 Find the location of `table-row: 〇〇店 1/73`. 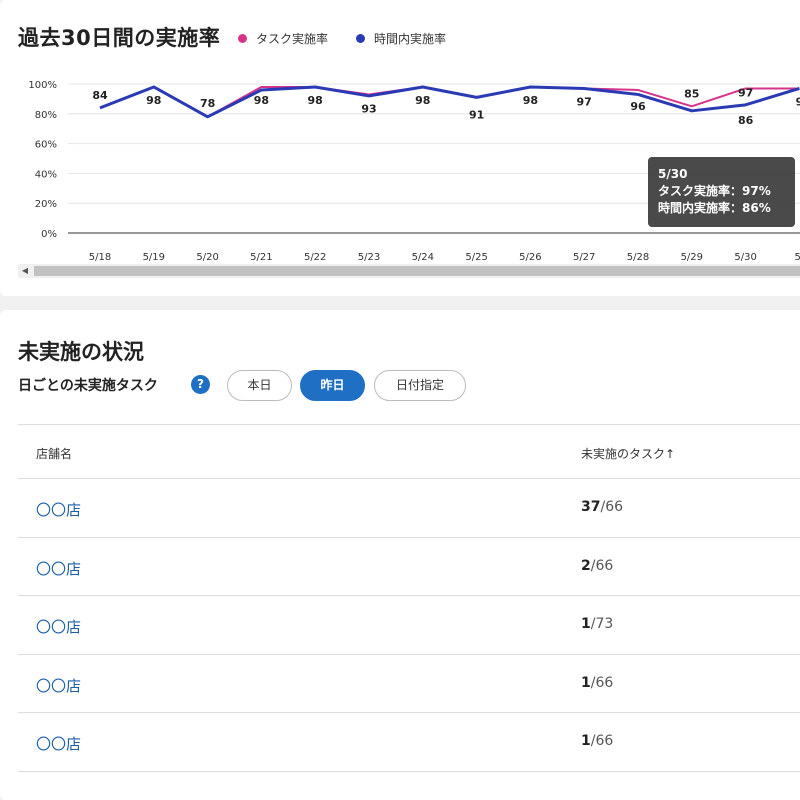

table-row: 〇〇店 1/73 is located at coordinates (409, 625).